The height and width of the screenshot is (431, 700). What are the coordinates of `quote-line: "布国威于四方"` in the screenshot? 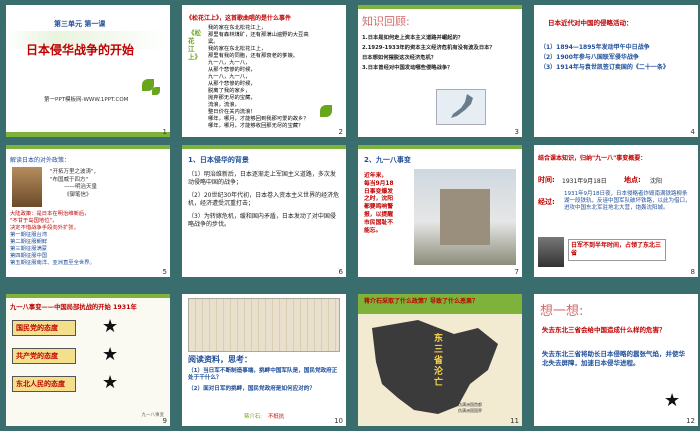 It's located at (69, 179).